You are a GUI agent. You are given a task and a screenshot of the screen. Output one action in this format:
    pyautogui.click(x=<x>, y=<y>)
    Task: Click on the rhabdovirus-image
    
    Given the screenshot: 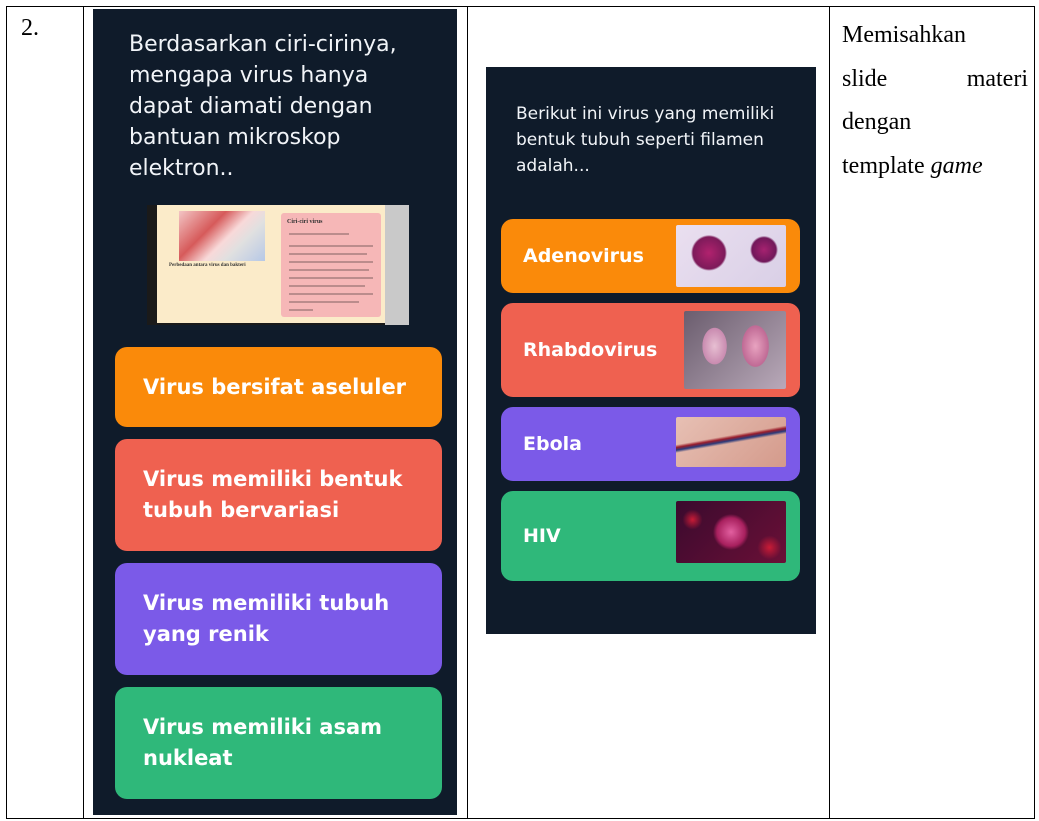 What is the action you would take?
    pyautogui.click(x=735, y=350)
    